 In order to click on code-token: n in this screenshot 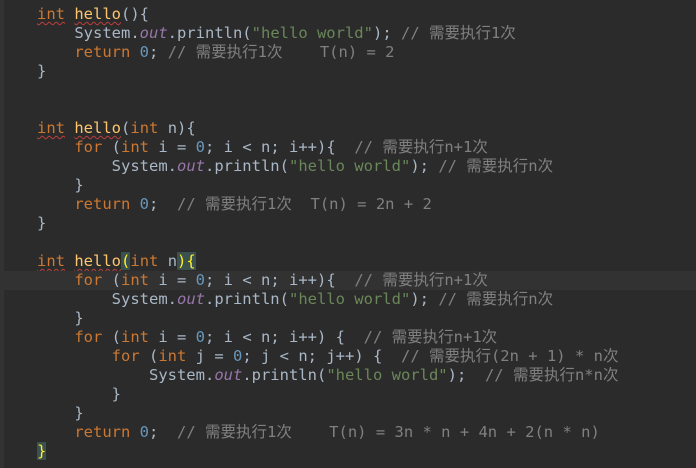, I will do `click(168, 261)`.